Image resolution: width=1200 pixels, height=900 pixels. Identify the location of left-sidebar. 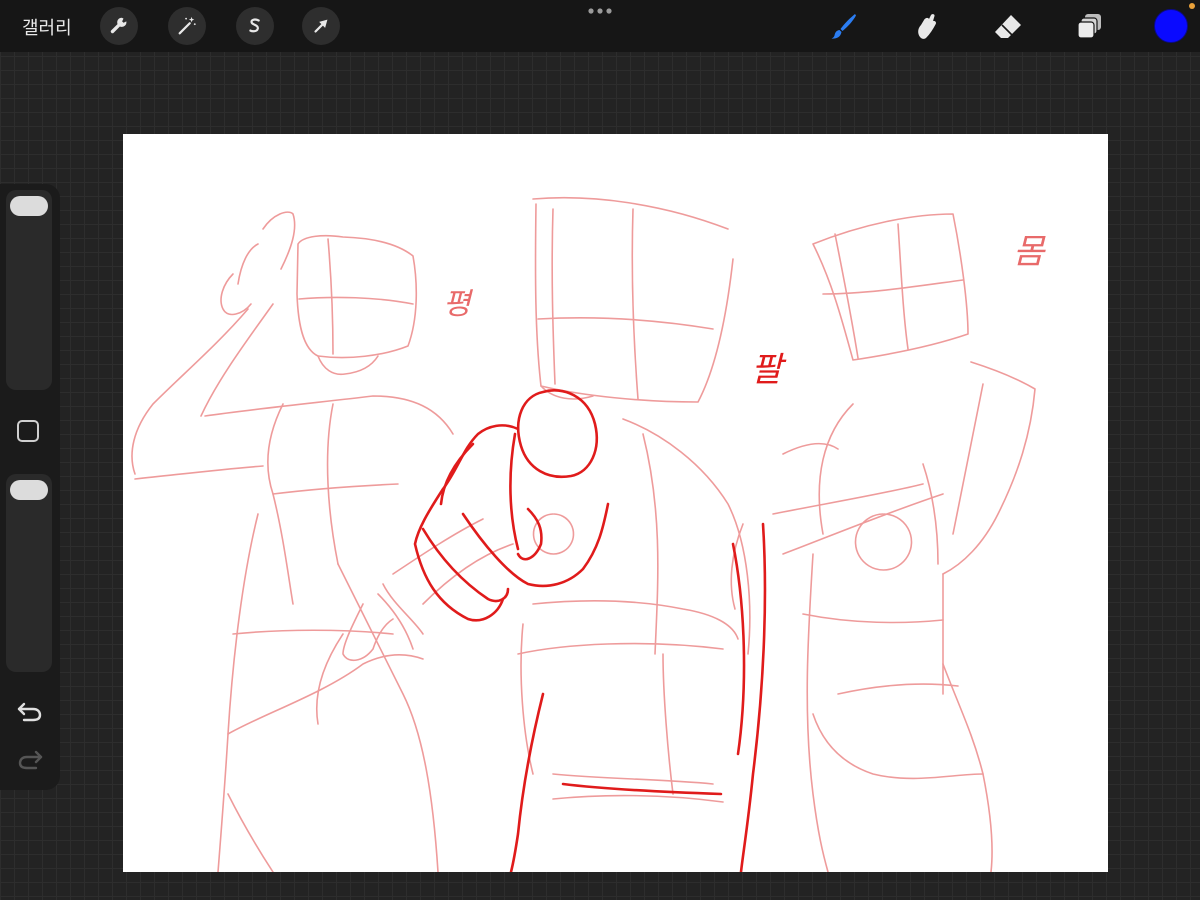
(30, 487).